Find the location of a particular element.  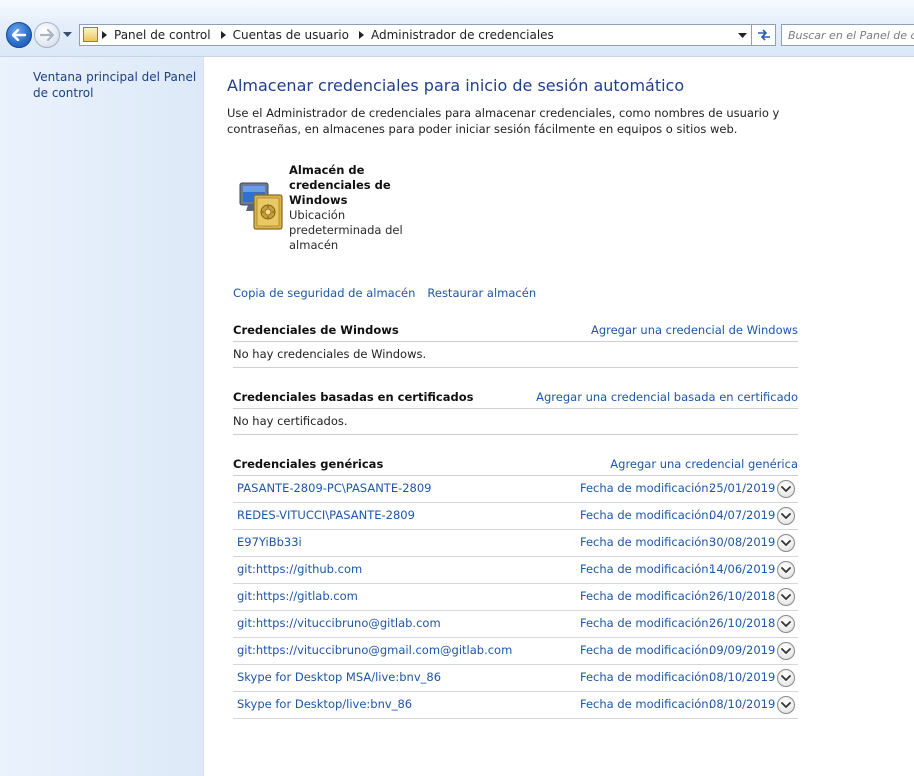

credential-name: REDES-VITUCCI\PASANTE-2809 is located at coordinates (326, 515).